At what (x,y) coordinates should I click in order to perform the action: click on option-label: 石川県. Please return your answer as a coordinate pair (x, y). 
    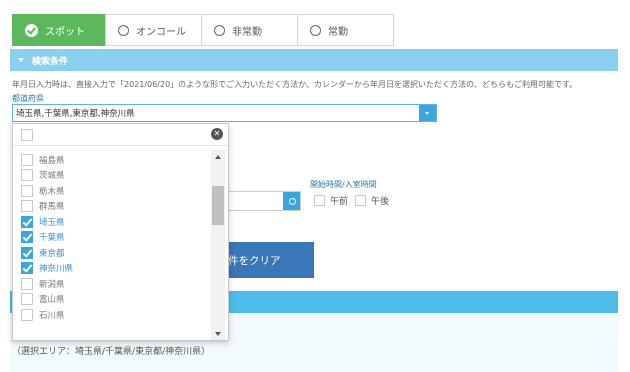
    Looking at the image, I should click on (52, 315).